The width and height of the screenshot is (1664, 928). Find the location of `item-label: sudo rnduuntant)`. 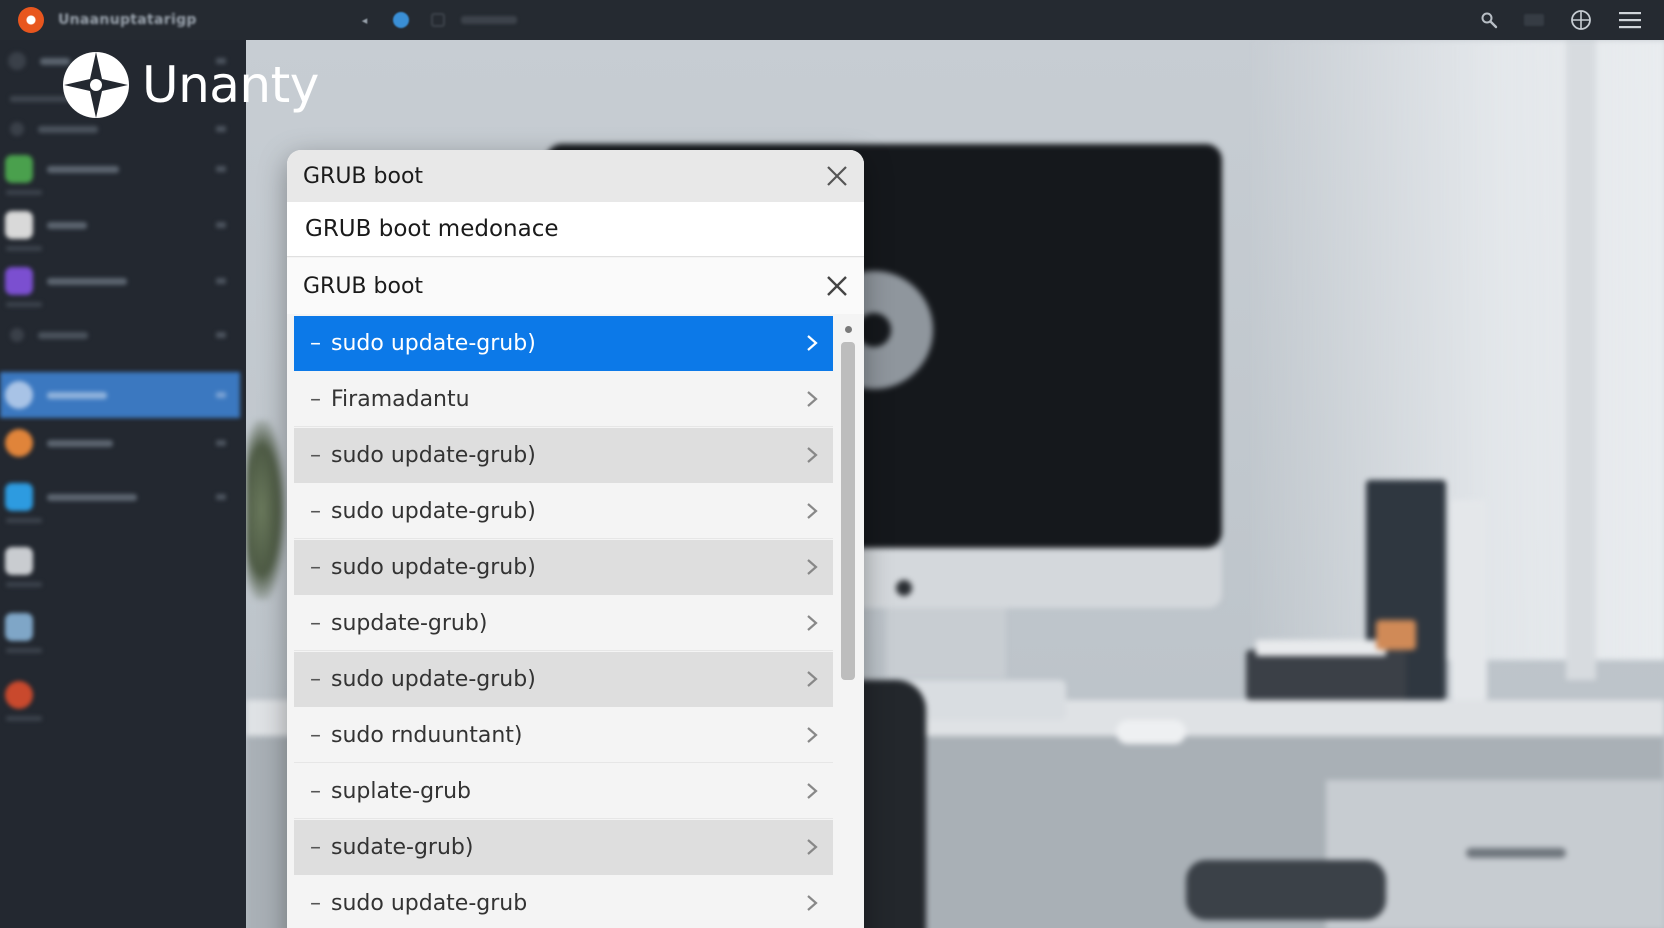

item-label: sudo rnduuntant) is located at coordinates (427, 735).